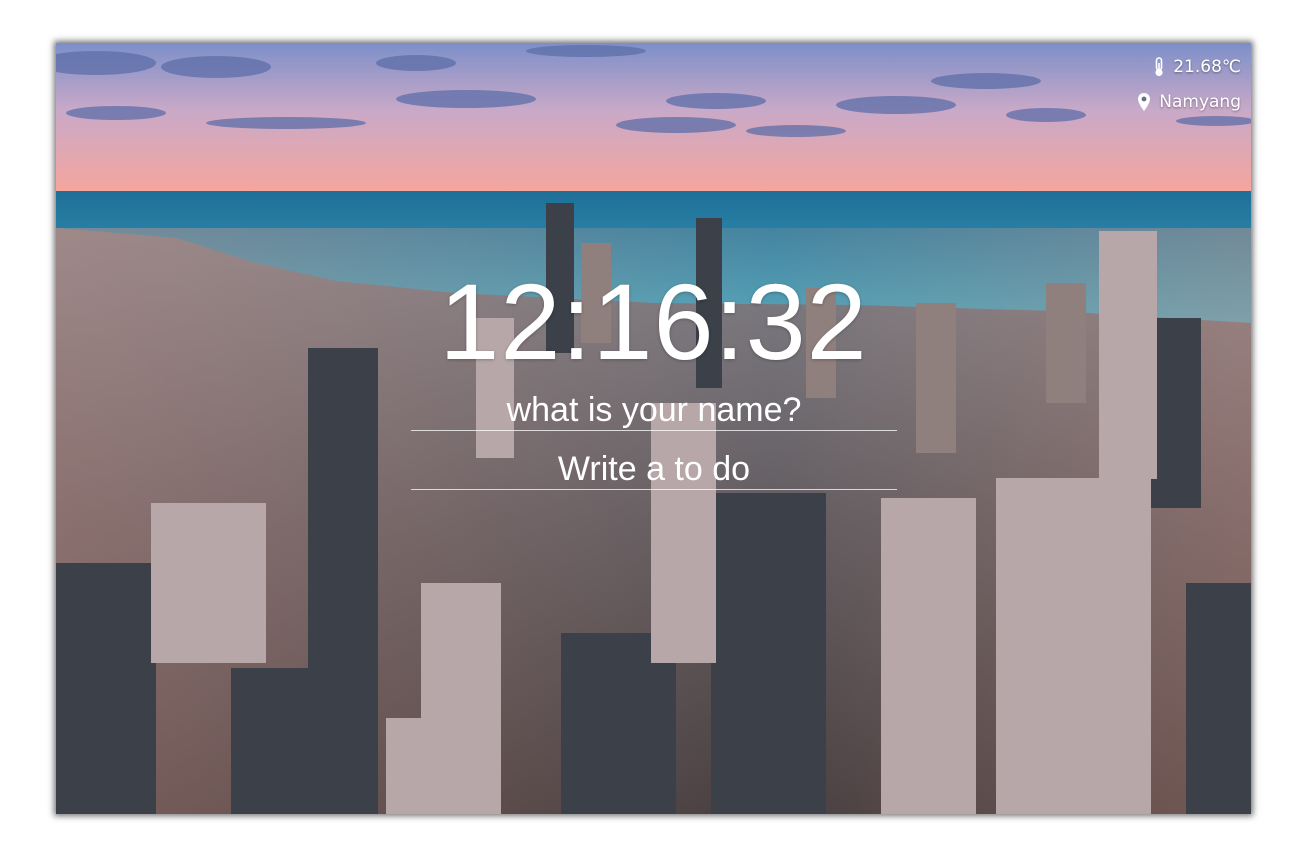 The image size is (1307, 858). Describe the element at coordinates (1159, 67) in the screenshot. I see `thermometer-icon` at that location.